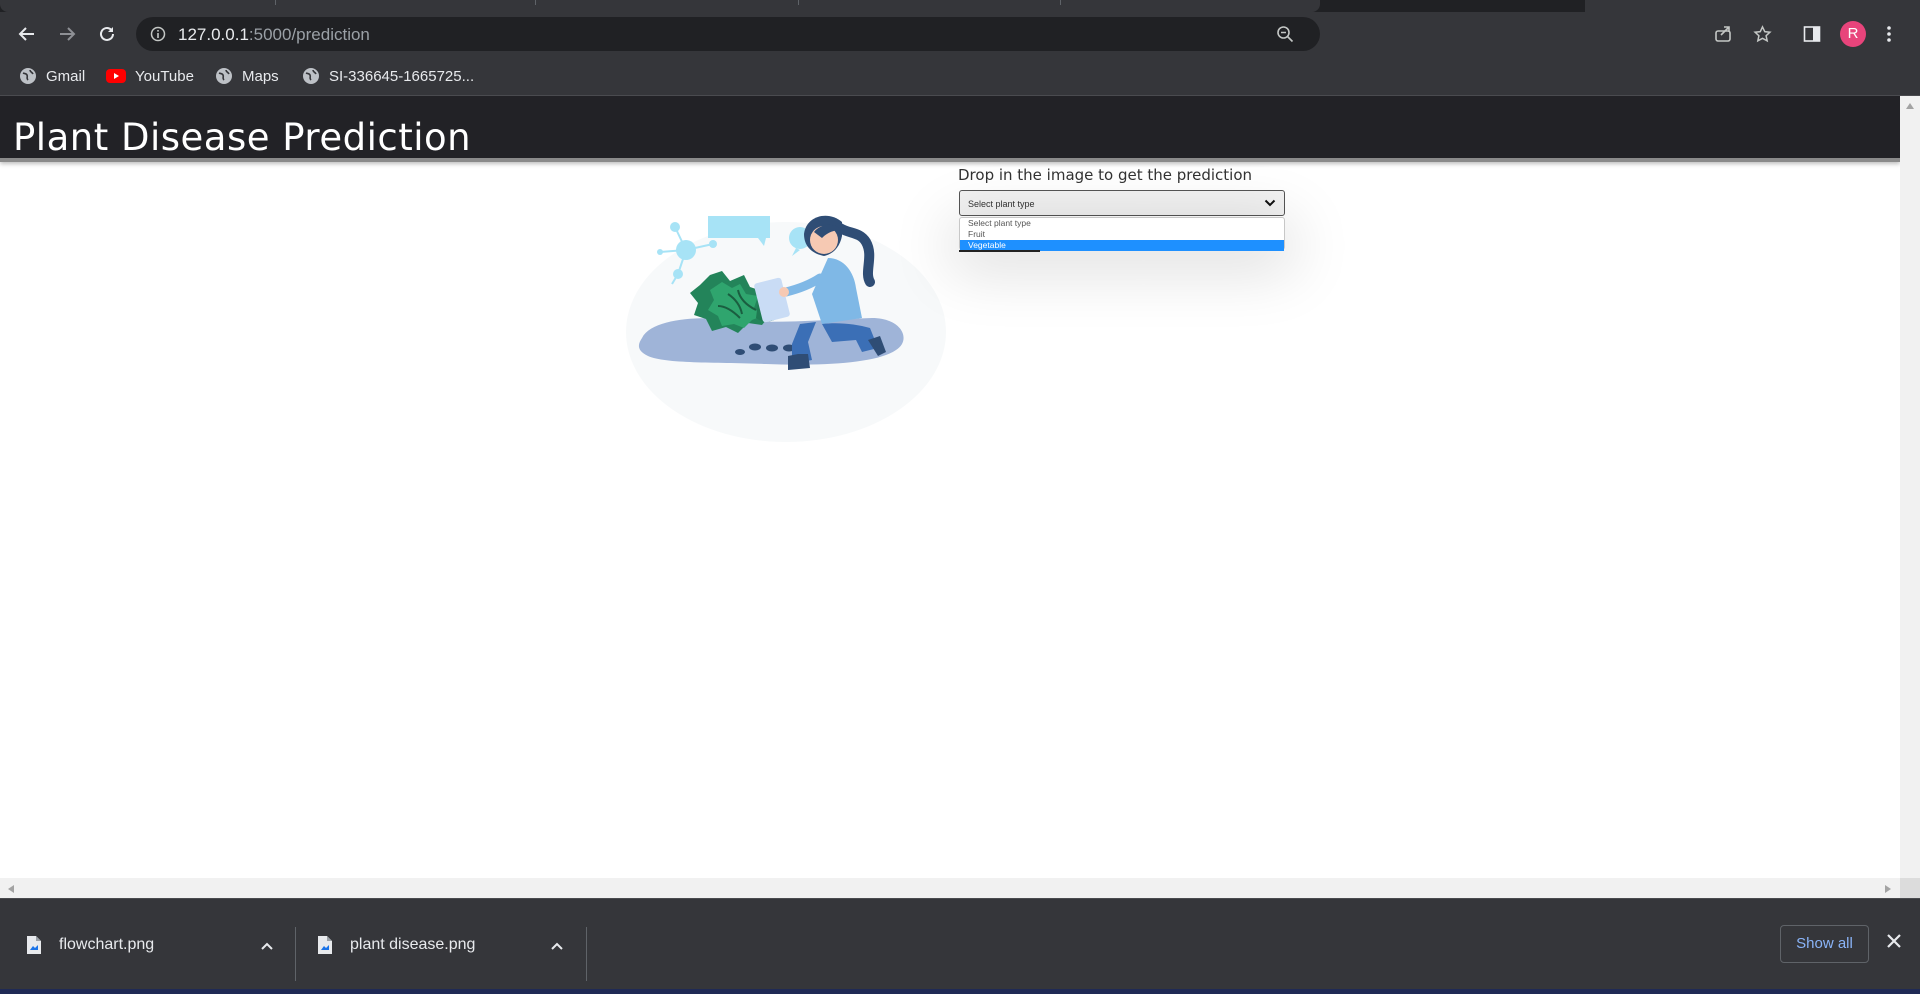 The height and width of the screenshot is (994, 1920). I want to click on option-select-plant-type: Select plant type, so click(1122, 223).